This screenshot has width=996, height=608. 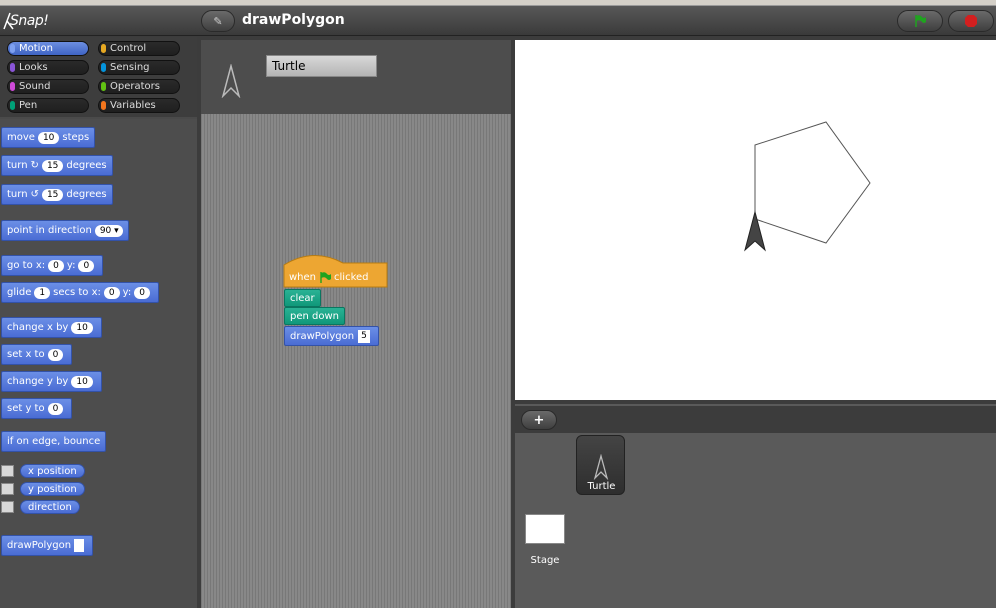 What do you see at coordinates (7, 471) in the screenshot?
I see `x-position-checkbox` at bounding box center [7, 471].